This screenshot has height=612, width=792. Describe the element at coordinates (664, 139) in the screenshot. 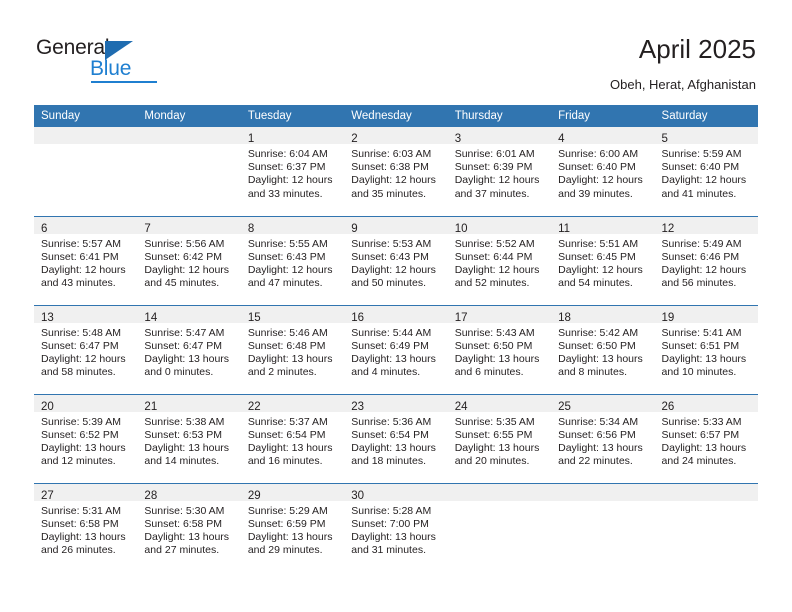

I see `day-number: 5` at that location.